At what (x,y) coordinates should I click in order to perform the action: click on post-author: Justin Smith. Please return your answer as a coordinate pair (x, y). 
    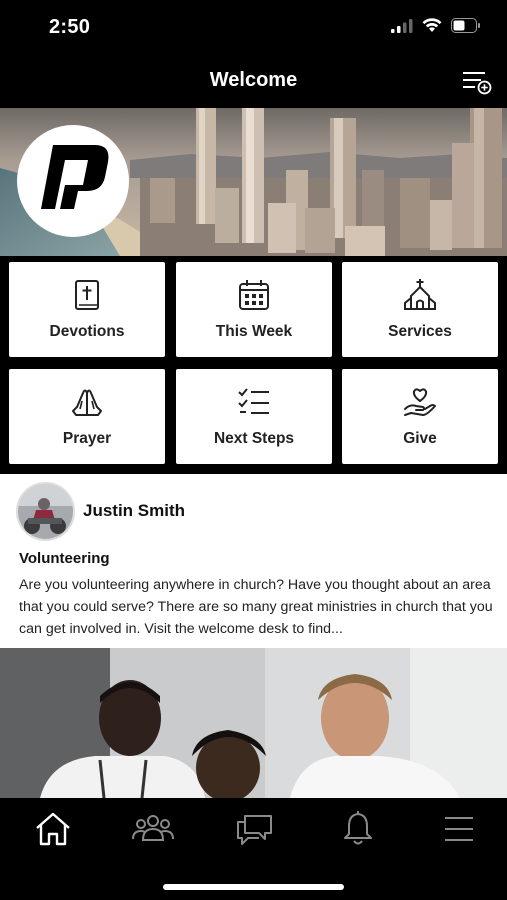
    Looking at the image, I should click on (134, 511).